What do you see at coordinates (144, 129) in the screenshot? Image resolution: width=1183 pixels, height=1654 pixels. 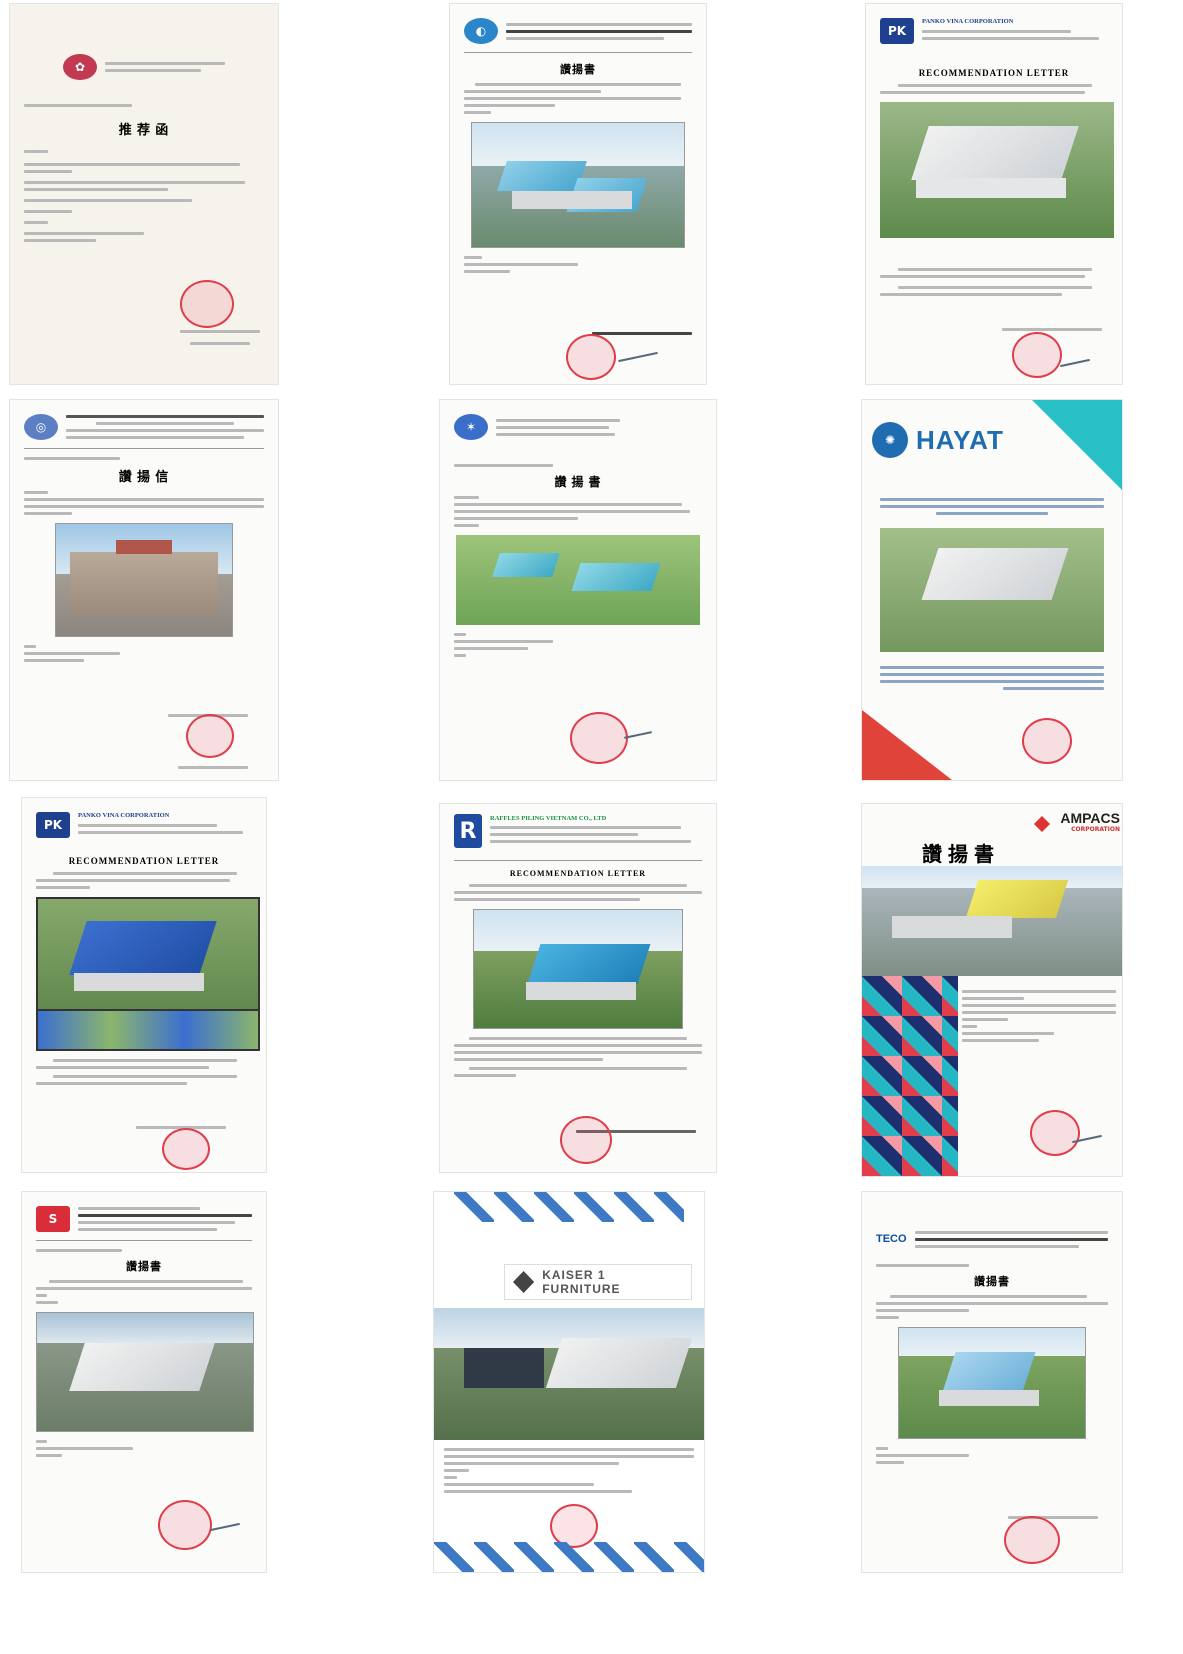 I see `document-title: 推 荐 函` at bounding box center [144, 129].